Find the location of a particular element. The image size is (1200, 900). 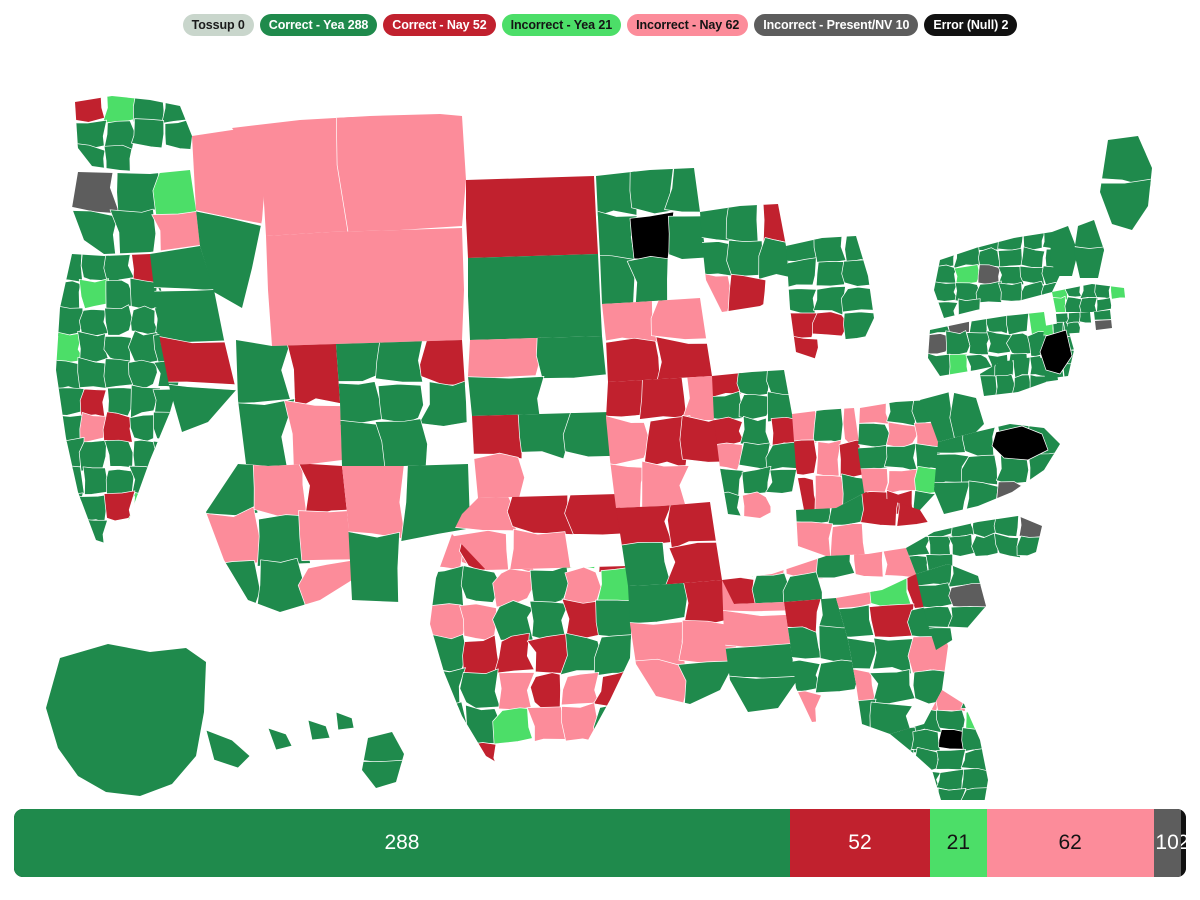

legend-pill-tossup: Tossup 0 is located at coordinates (218, 25).